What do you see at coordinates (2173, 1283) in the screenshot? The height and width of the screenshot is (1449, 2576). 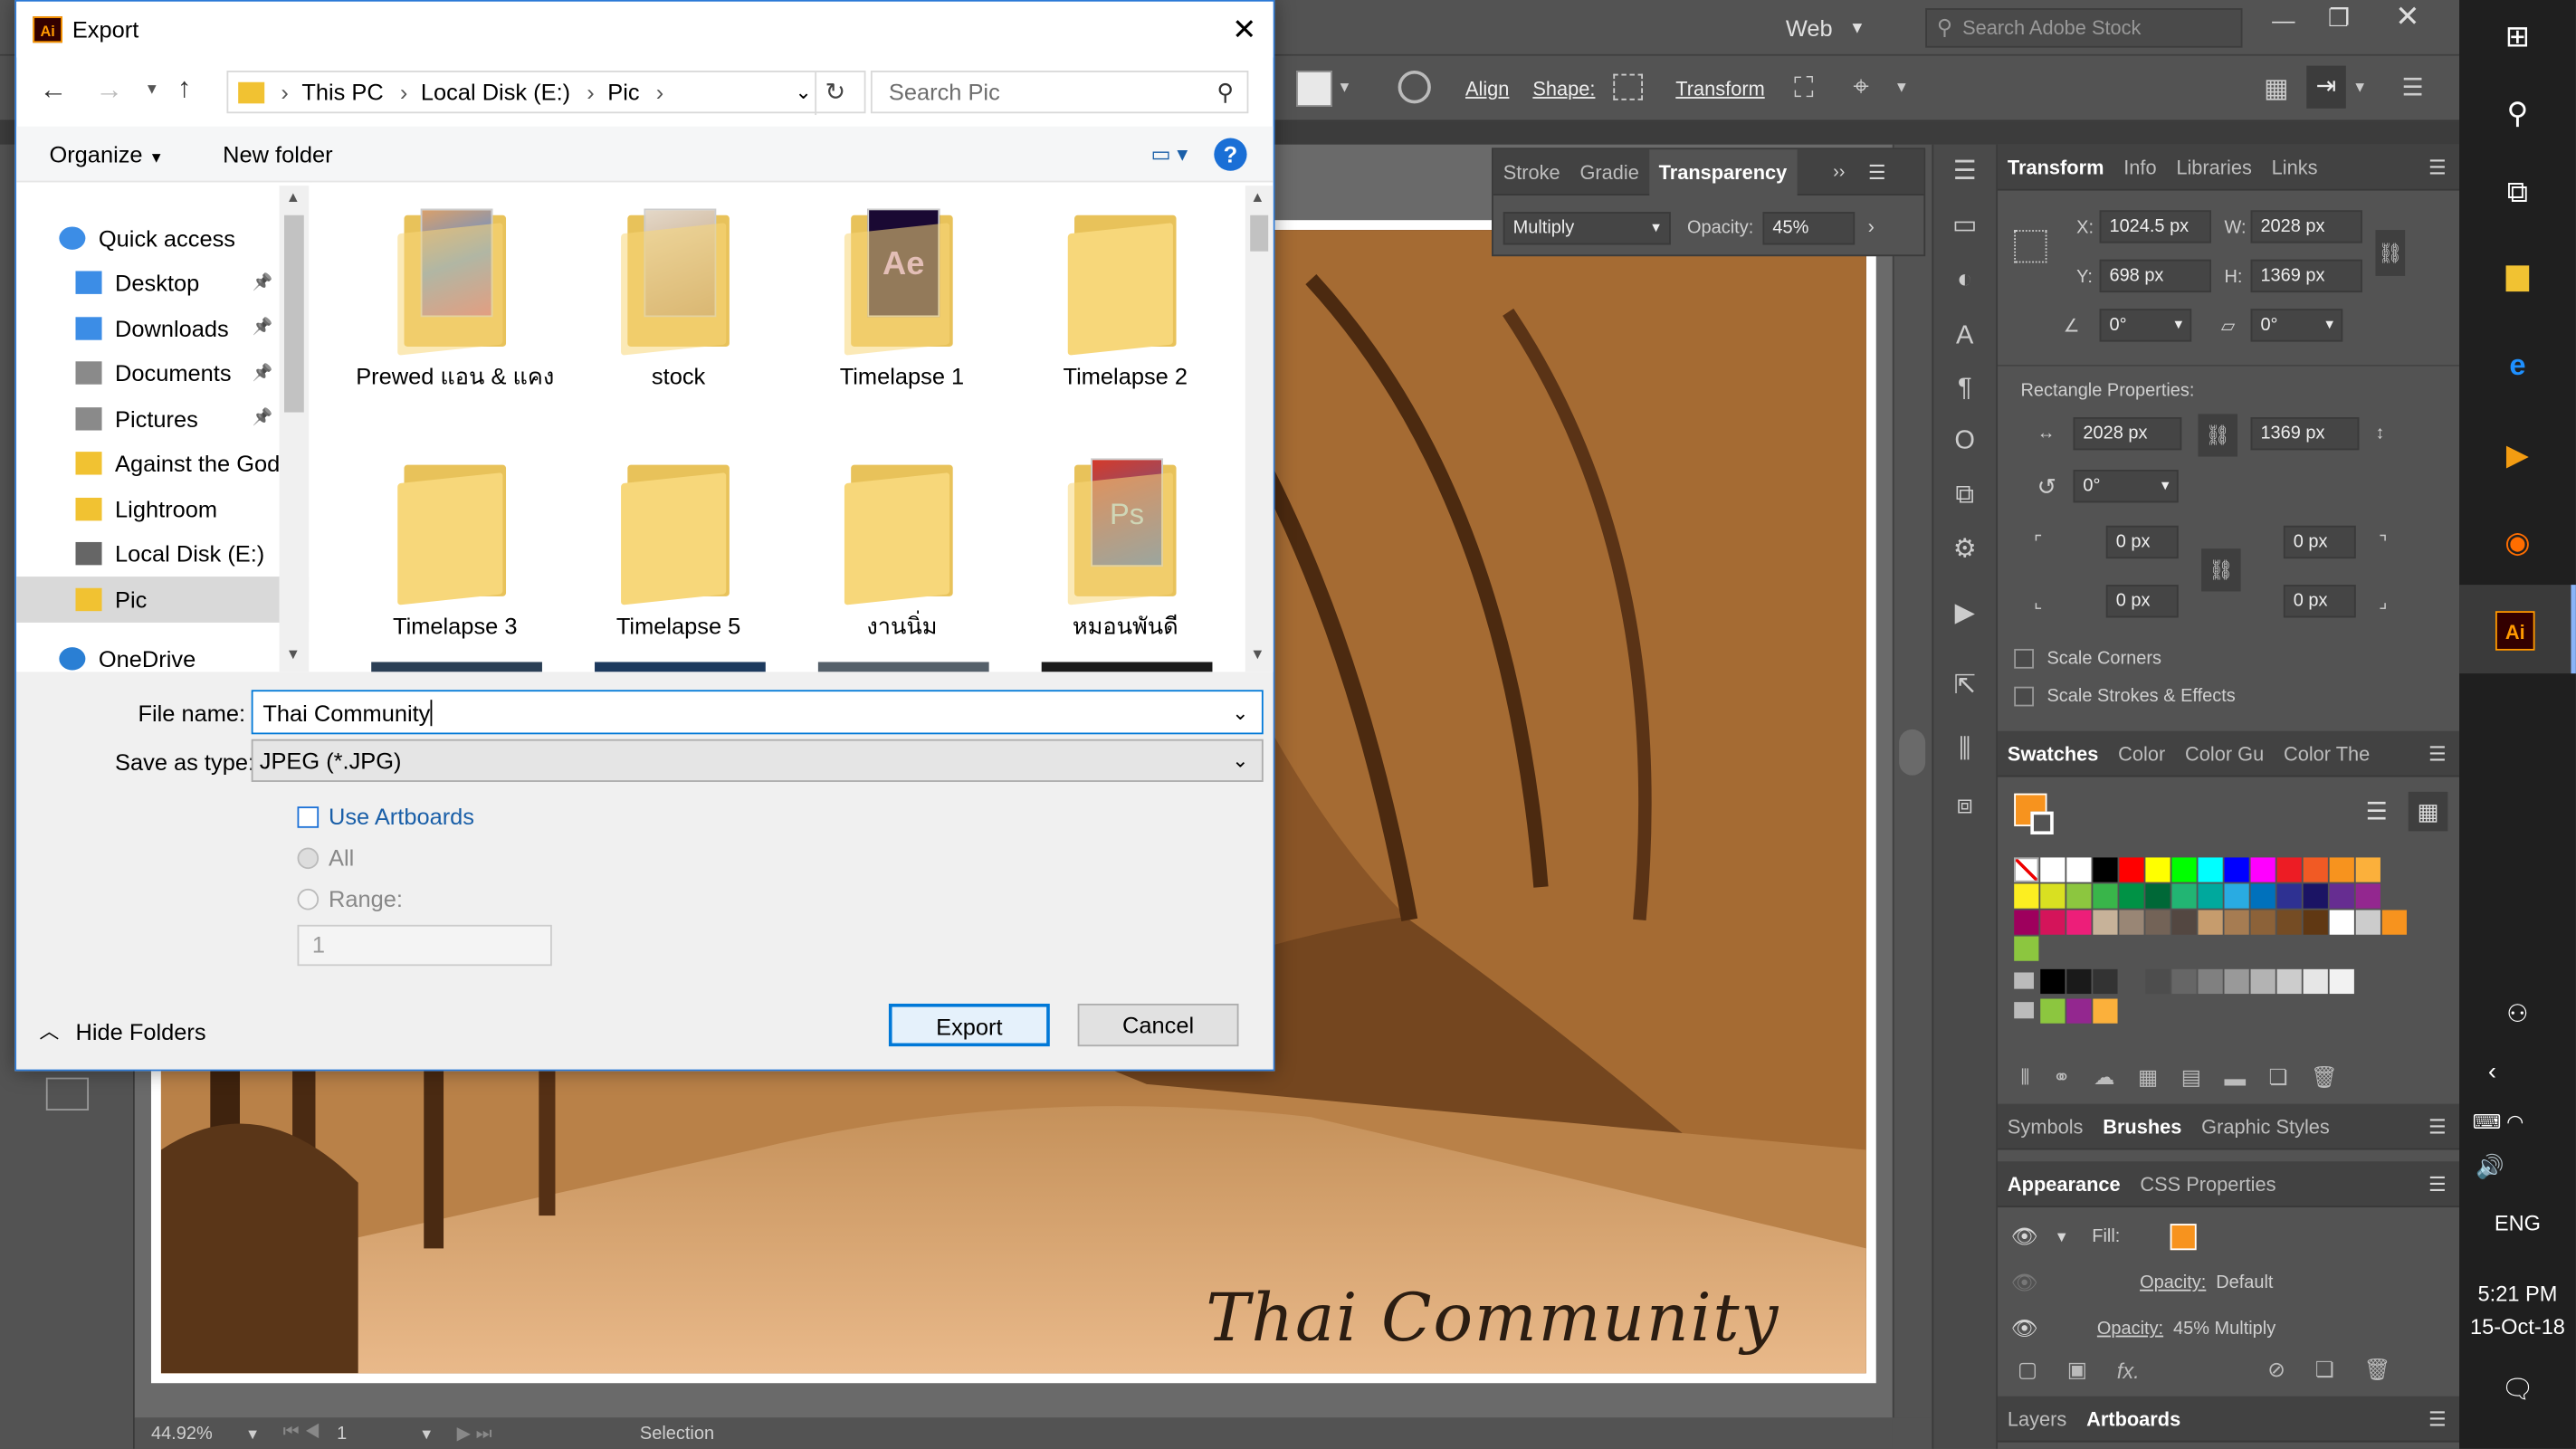 I see `opacity-link: Opacity:` at bounding box center [2173, 1283].